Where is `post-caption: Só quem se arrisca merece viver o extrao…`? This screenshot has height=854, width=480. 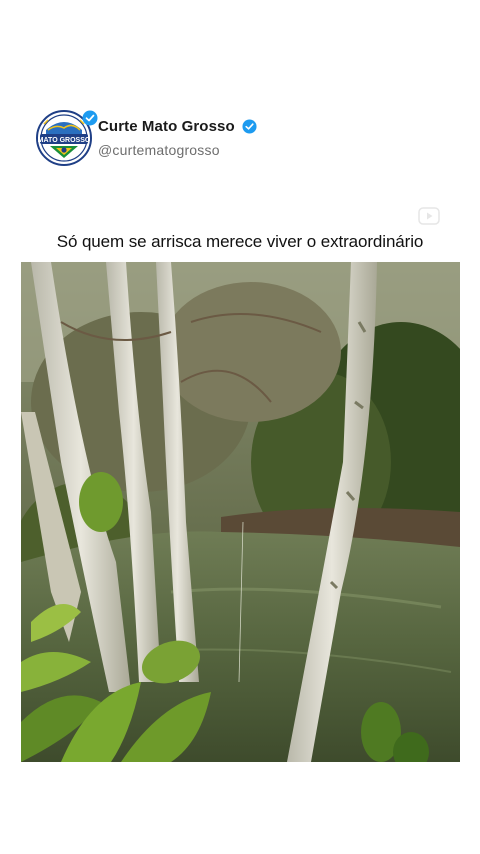 post-caption: Só quem se arrisca merece viver o extrao… is located at coordinates (240, 241).